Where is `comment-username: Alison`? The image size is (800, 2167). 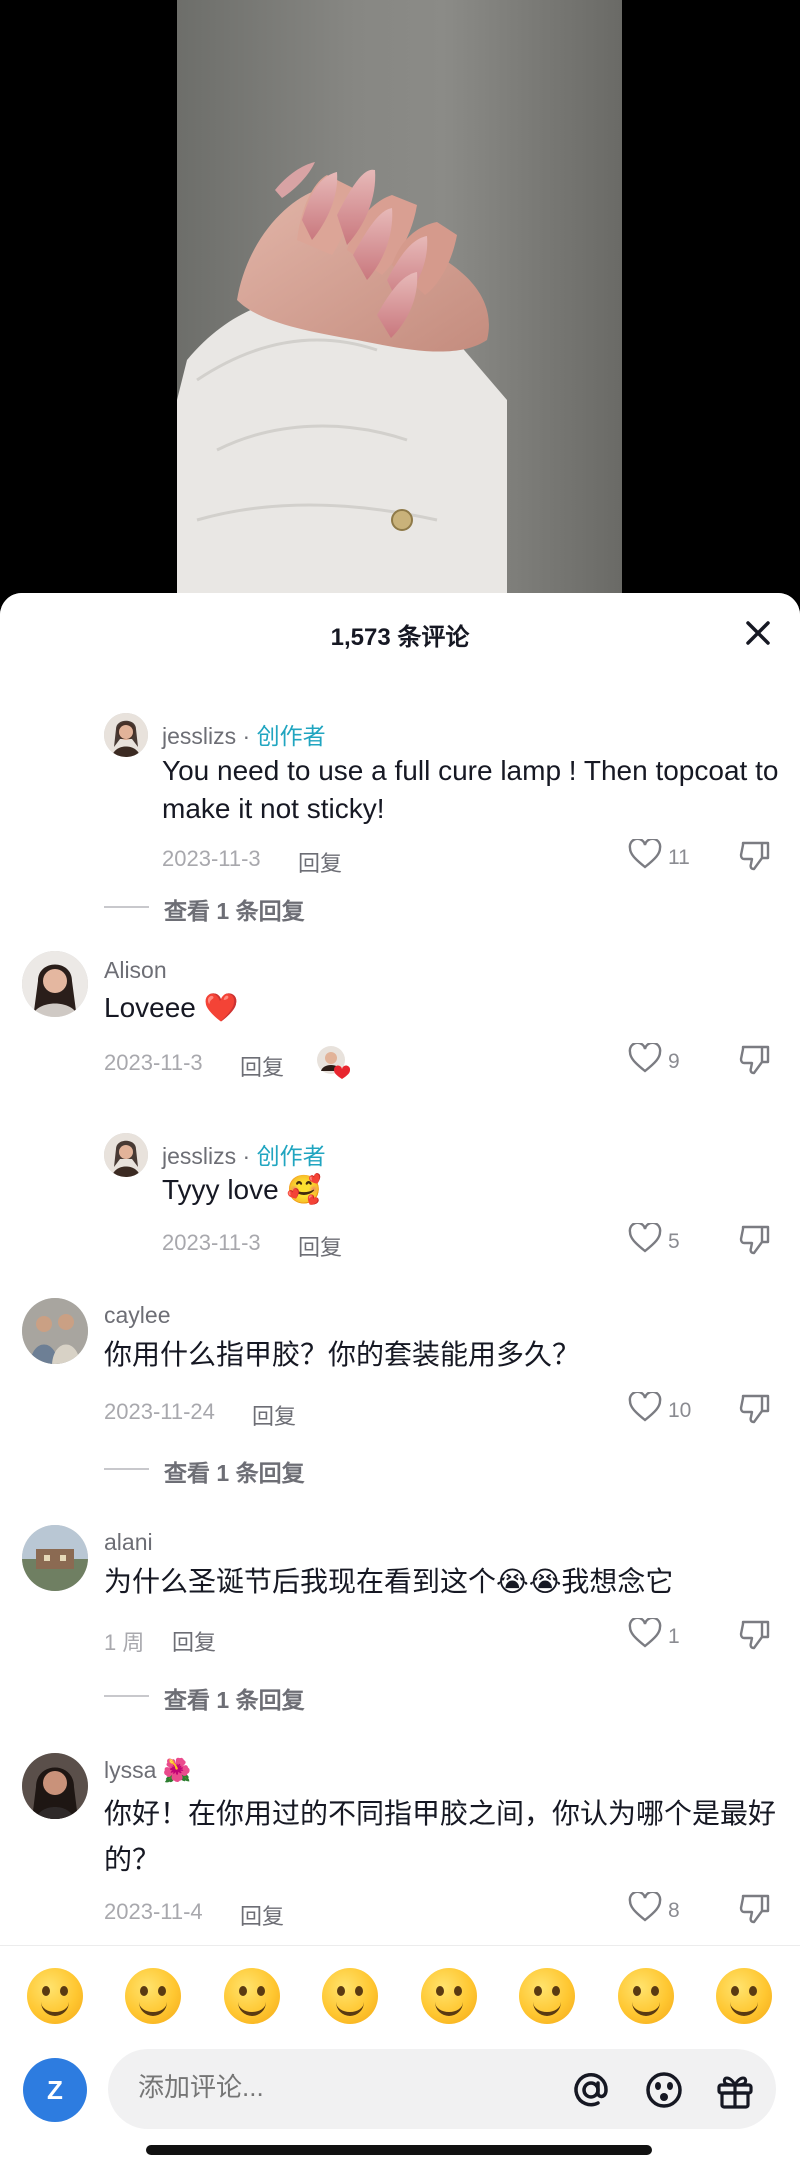
comment-username: Alison is located at coordinates (135, 970).